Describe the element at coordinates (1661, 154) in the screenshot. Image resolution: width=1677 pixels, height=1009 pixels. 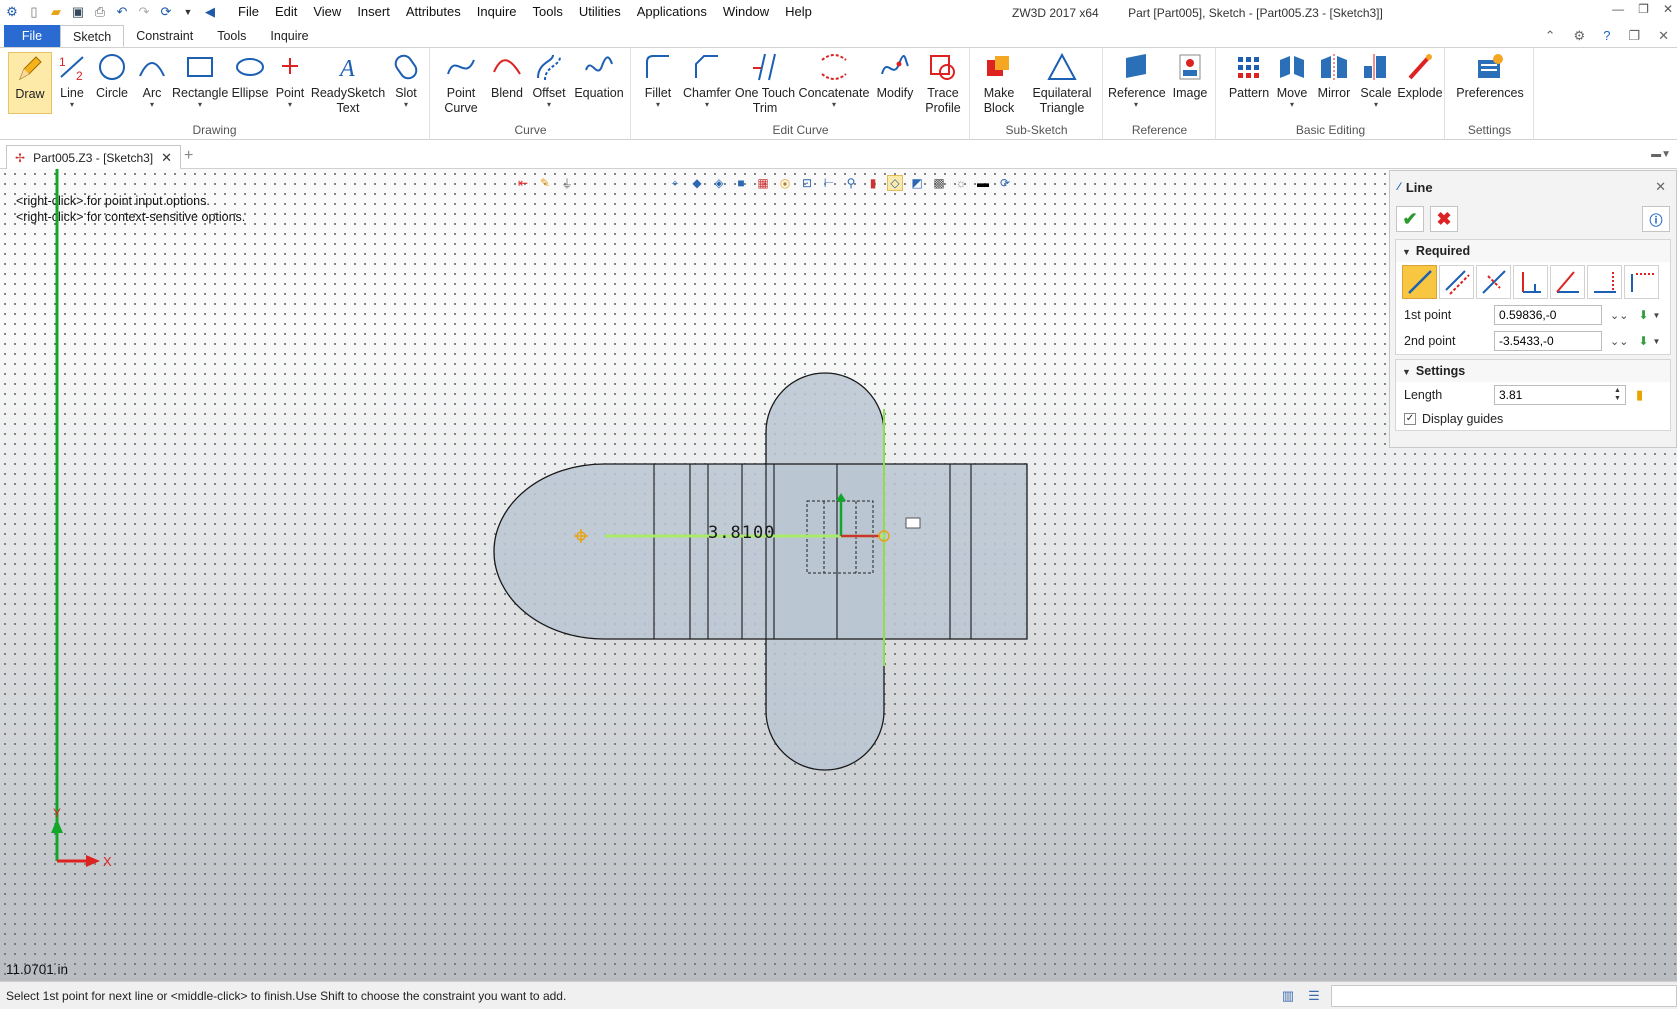
I see `tab-list-dropdown-icon: ▬▼` at that location.